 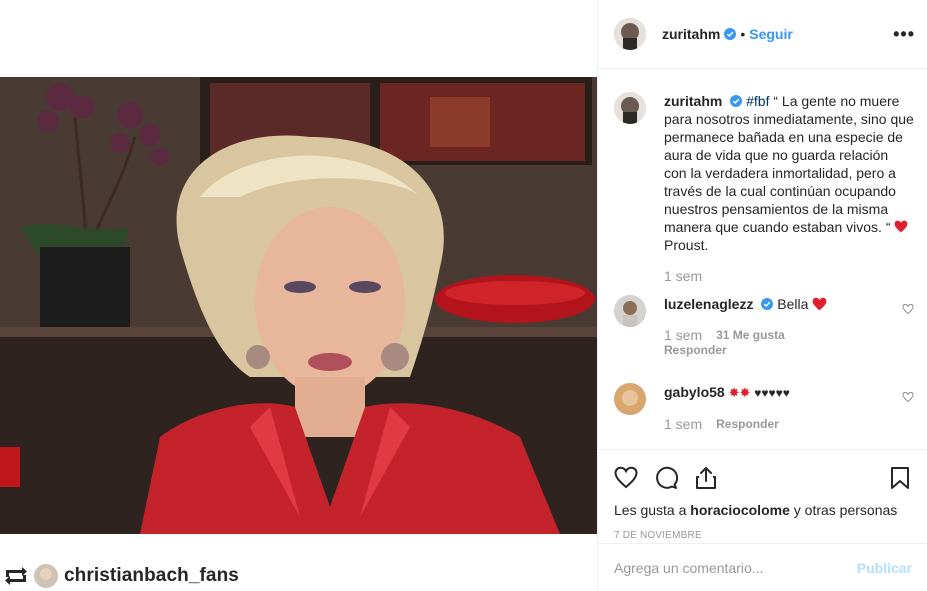 What do you see at coordinates (686, 245) in the screenshot?
I see `caption-end: Proust.` at bounding box center [686, 245].